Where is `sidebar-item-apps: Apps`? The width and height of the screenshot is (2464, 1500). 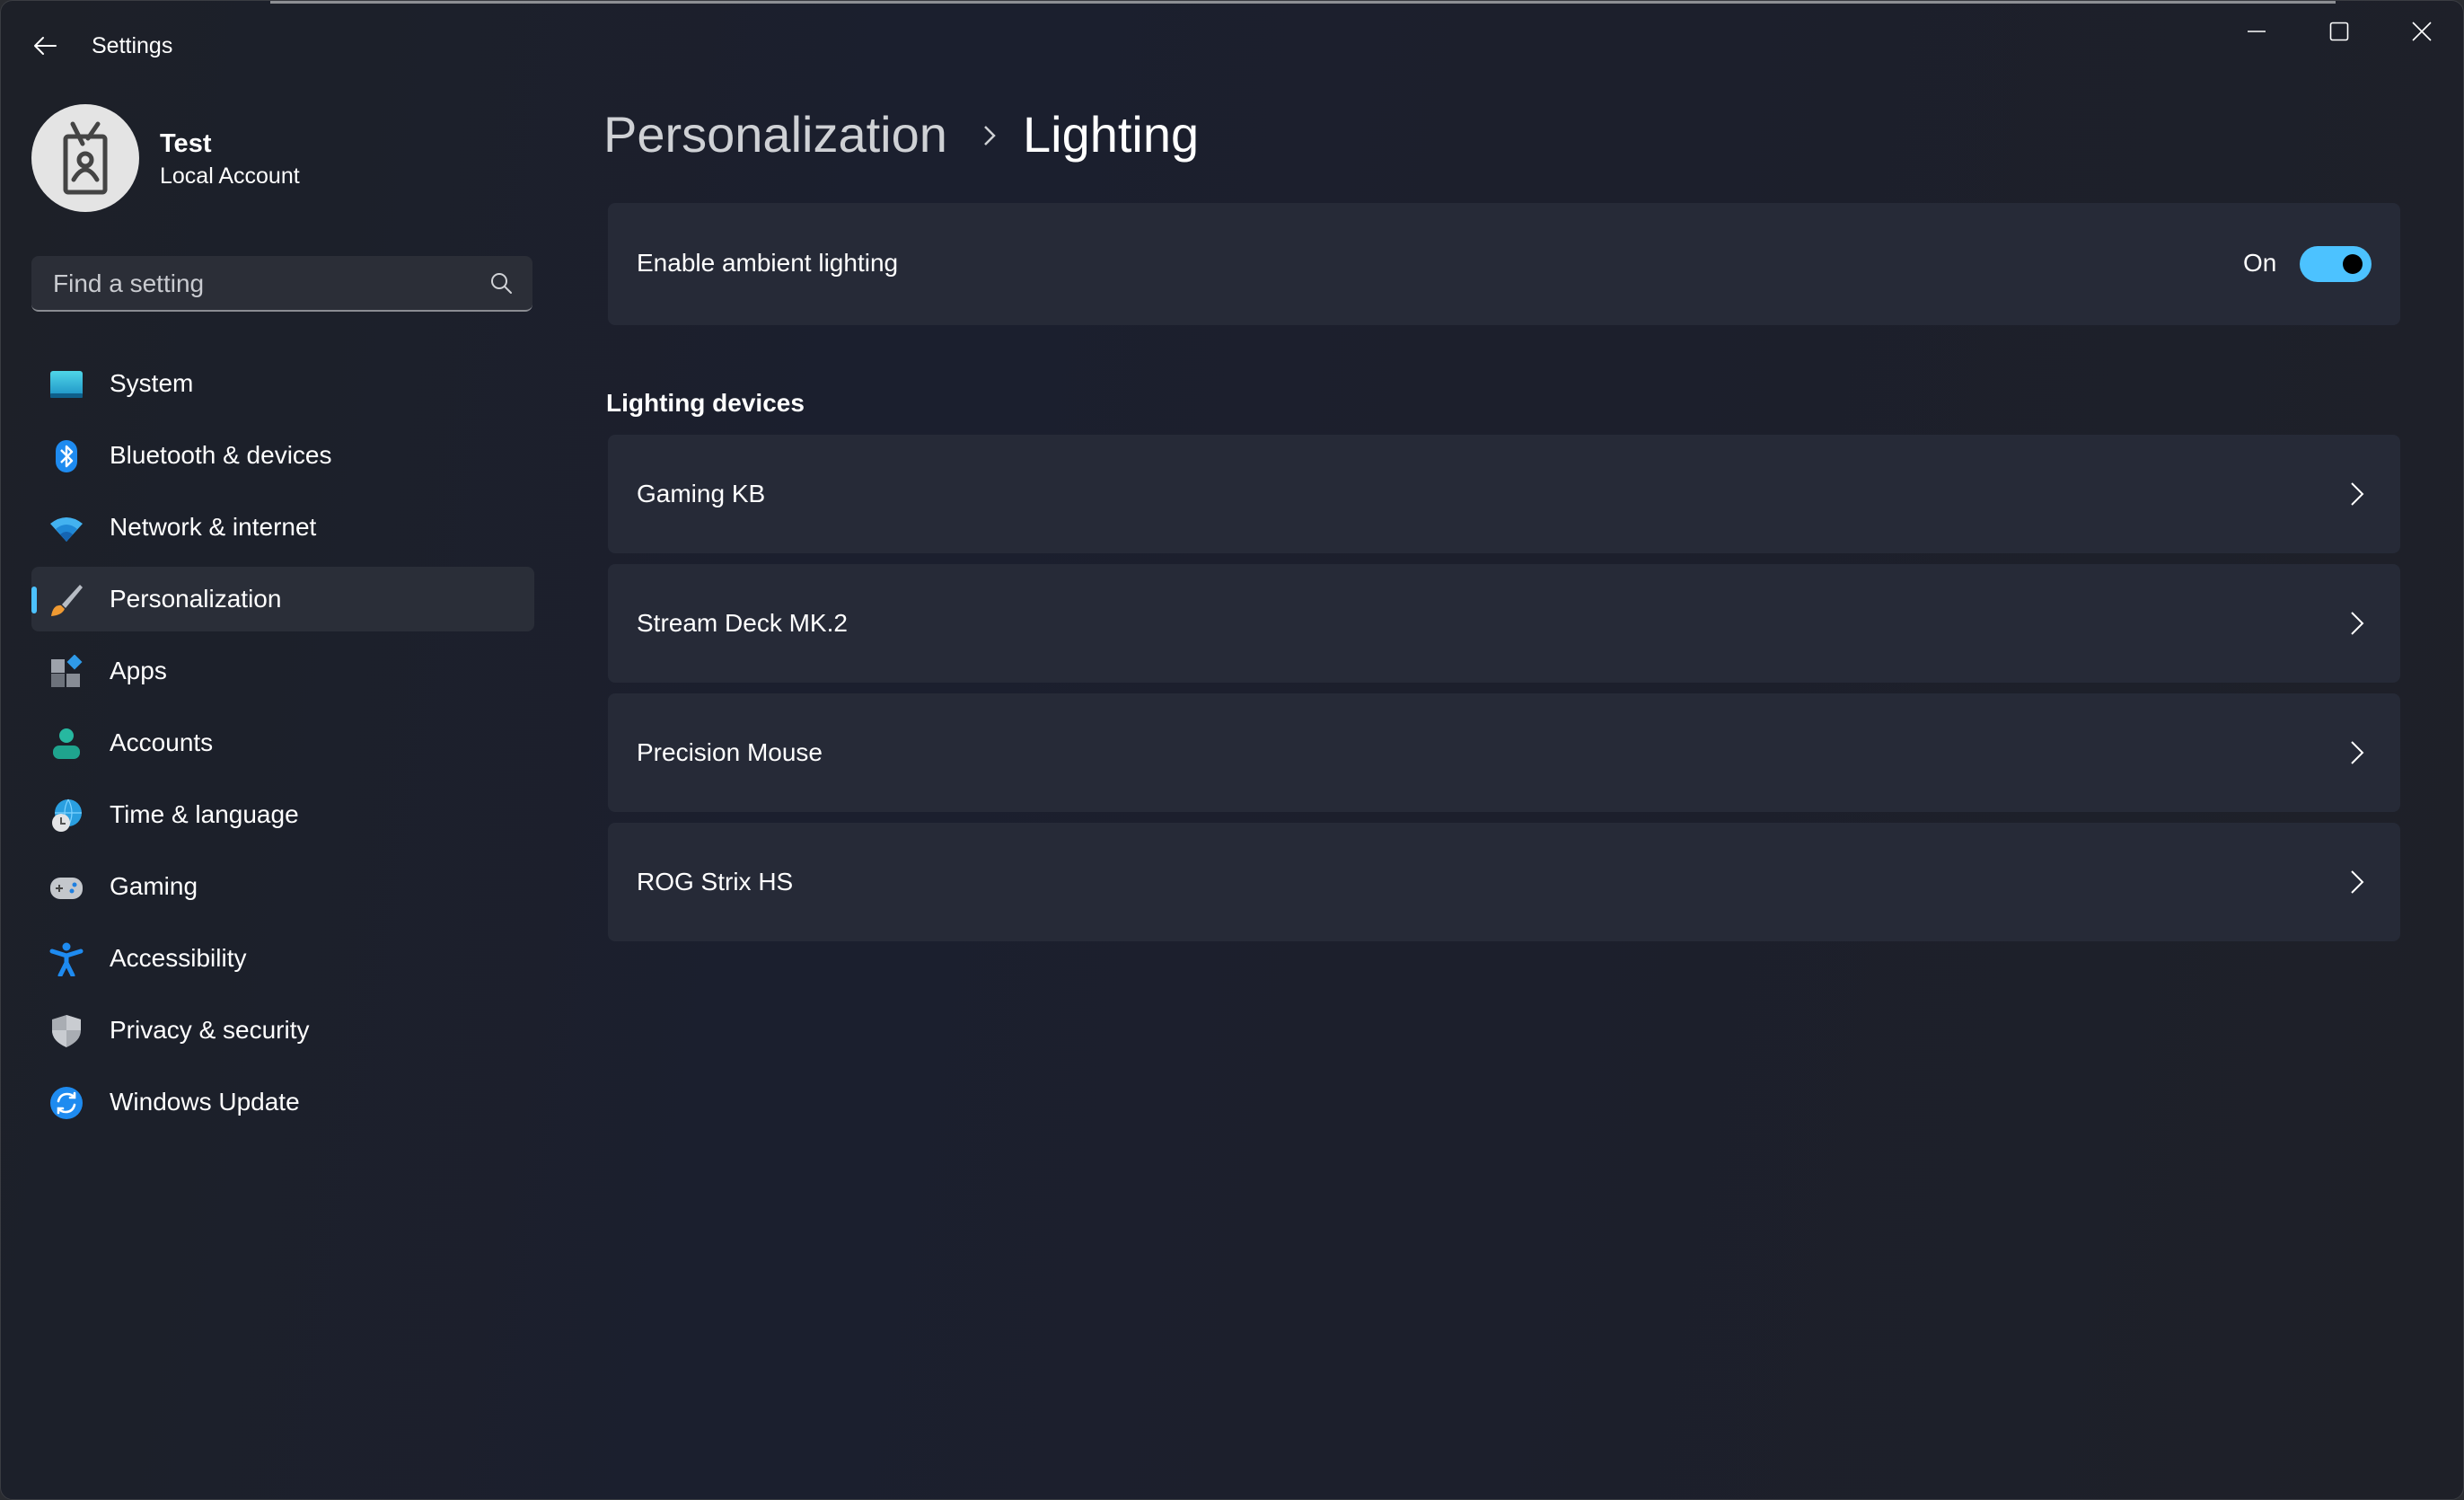
sidebar-item-apps: Apps is located at coordinates (282, 671).